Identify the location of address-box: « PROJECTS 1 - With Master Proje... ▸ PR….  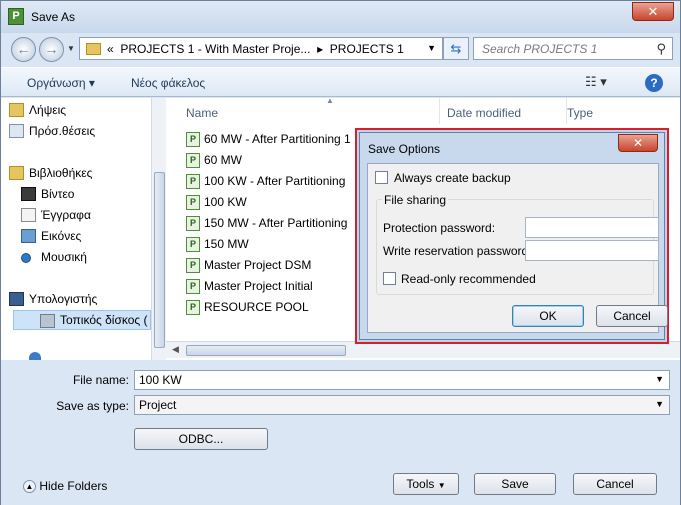
(261, 48).